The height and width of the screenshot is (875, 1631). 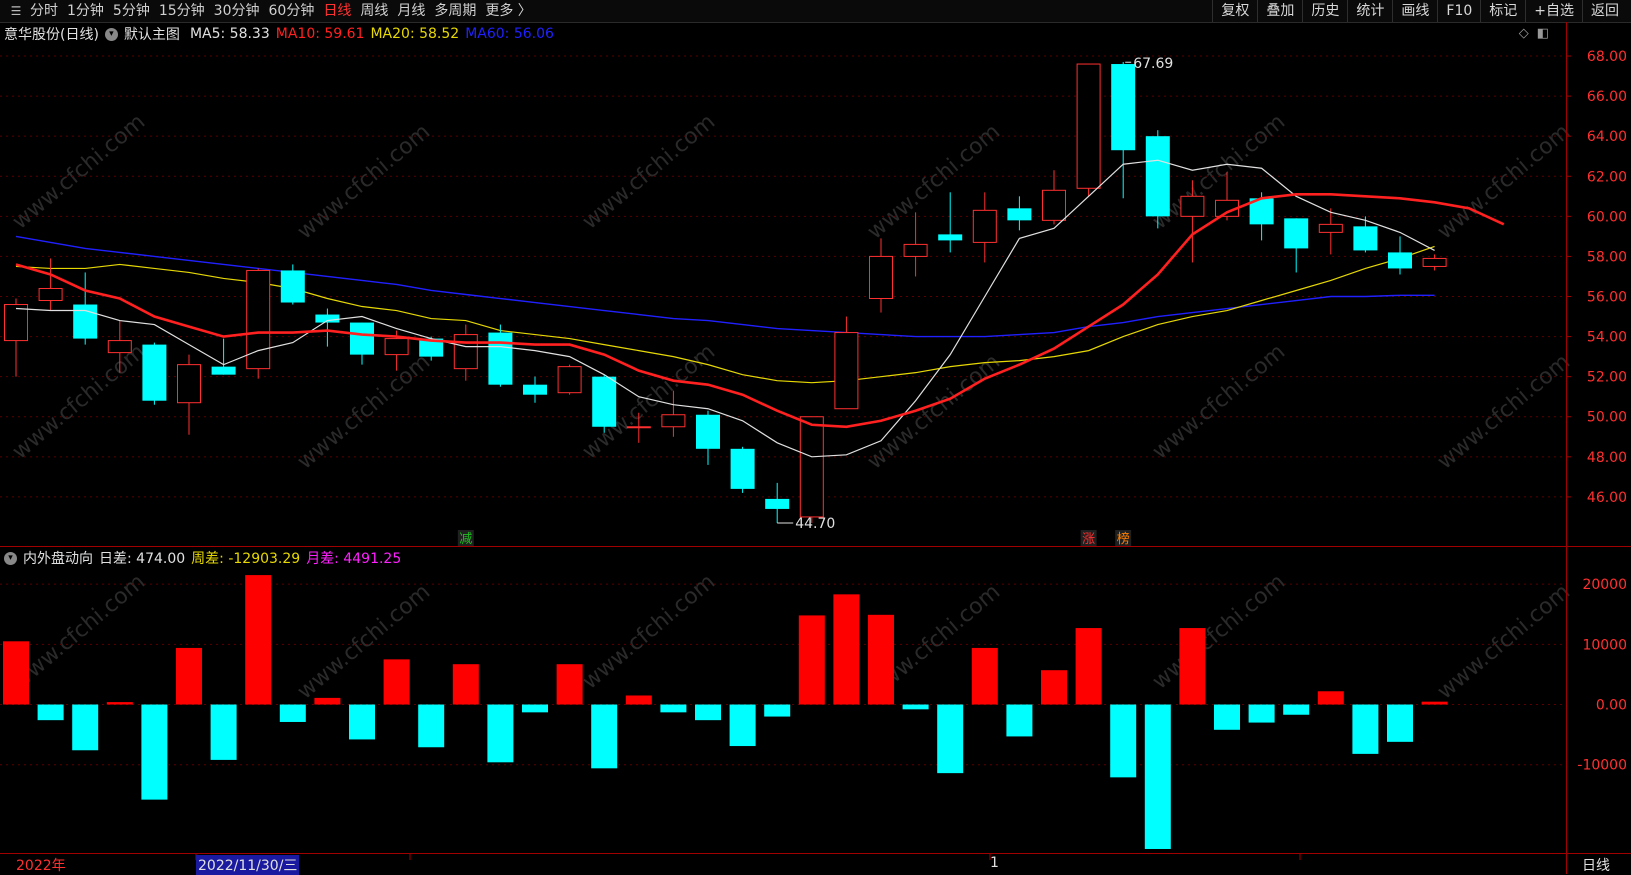 I want to click on price-tick-label: 62.00, so click(x=1607, y=177).